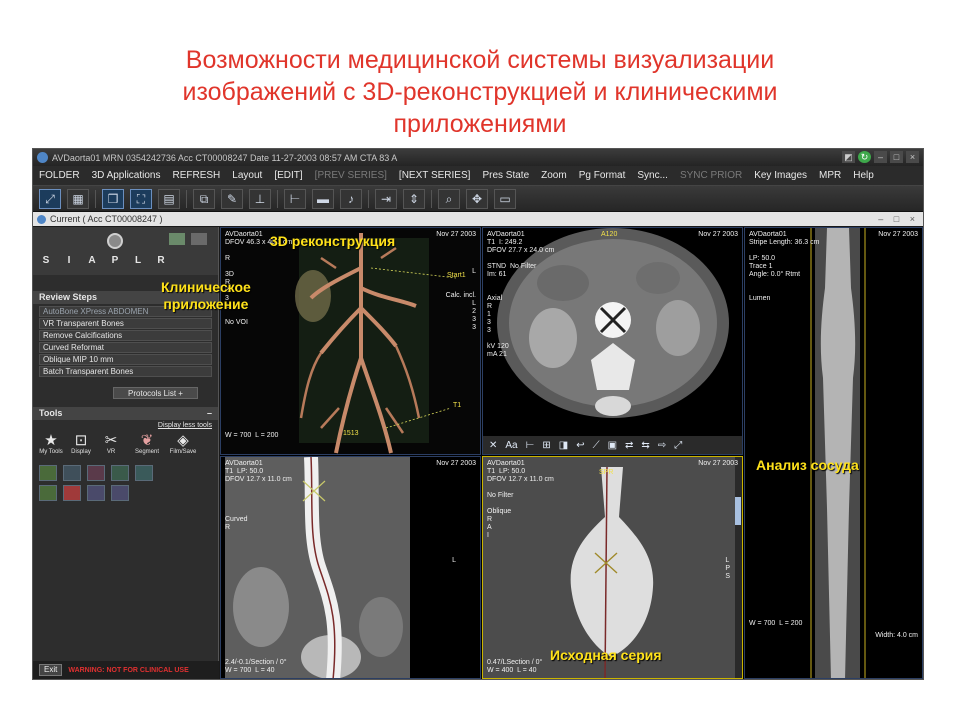 The height and width of the screenshot is (720, 960). I want to click on save-icon: ▬, so click(323, 198).